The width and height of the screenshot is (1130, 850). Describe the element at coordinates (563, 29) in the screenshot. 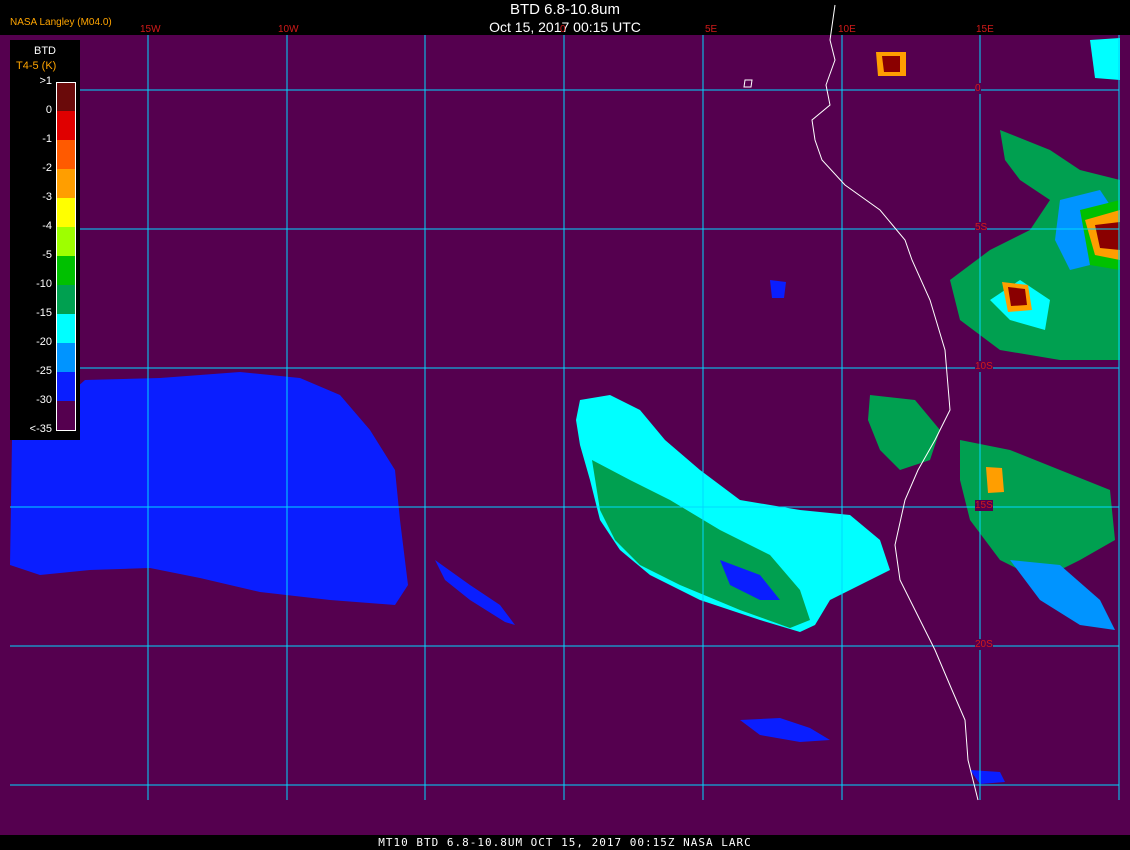

I see `lon-label-0: 0` at that location.